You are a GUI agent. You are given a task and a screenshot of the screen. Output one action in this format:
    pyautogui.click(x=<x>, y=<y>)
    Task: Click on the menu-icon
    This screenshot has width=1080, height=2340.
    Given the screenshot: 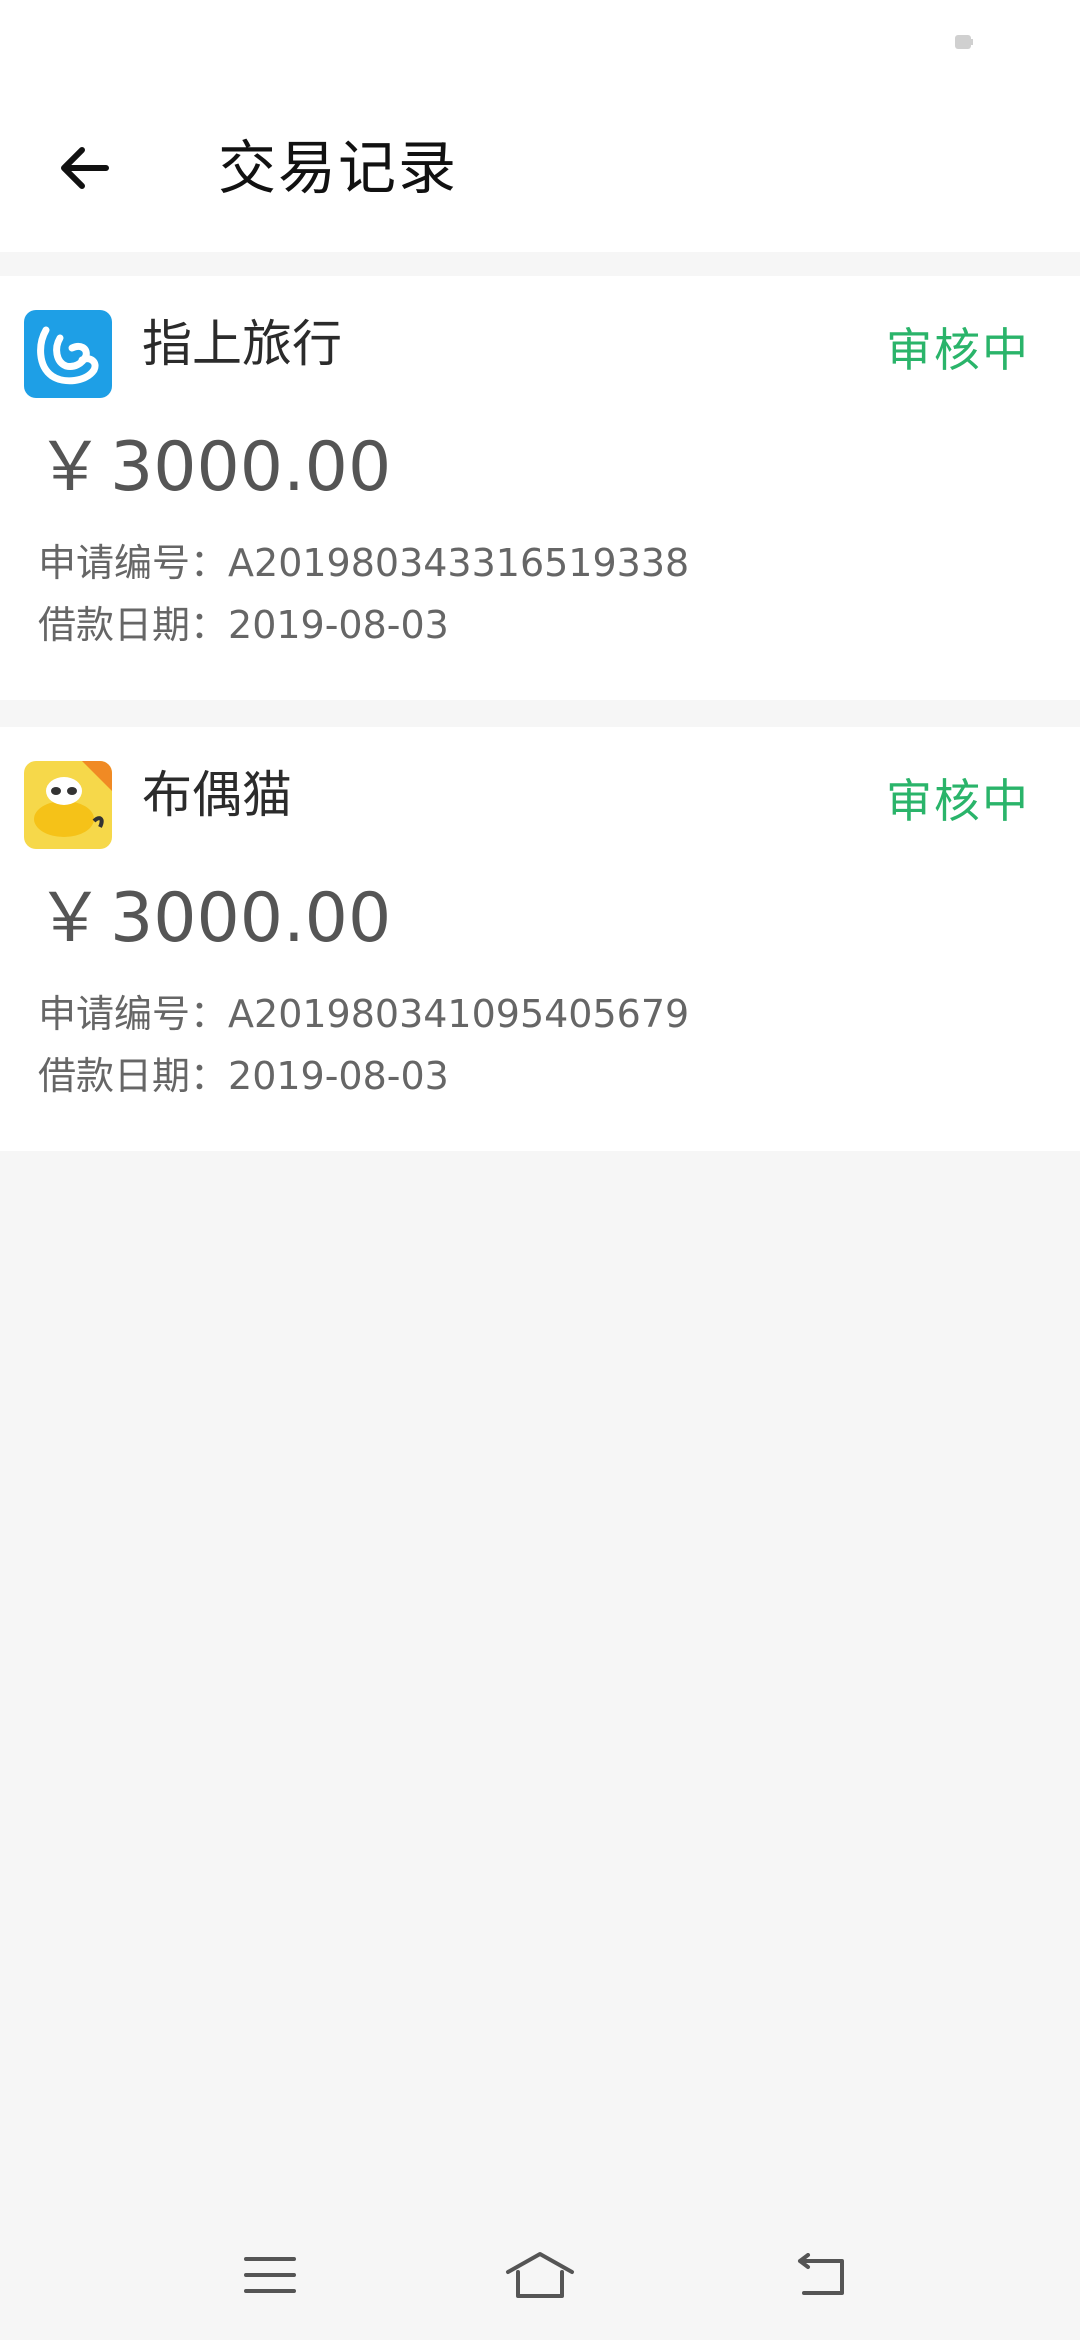 What is the action you would take?
    pyautogui.click(x=270, y=2275)
    